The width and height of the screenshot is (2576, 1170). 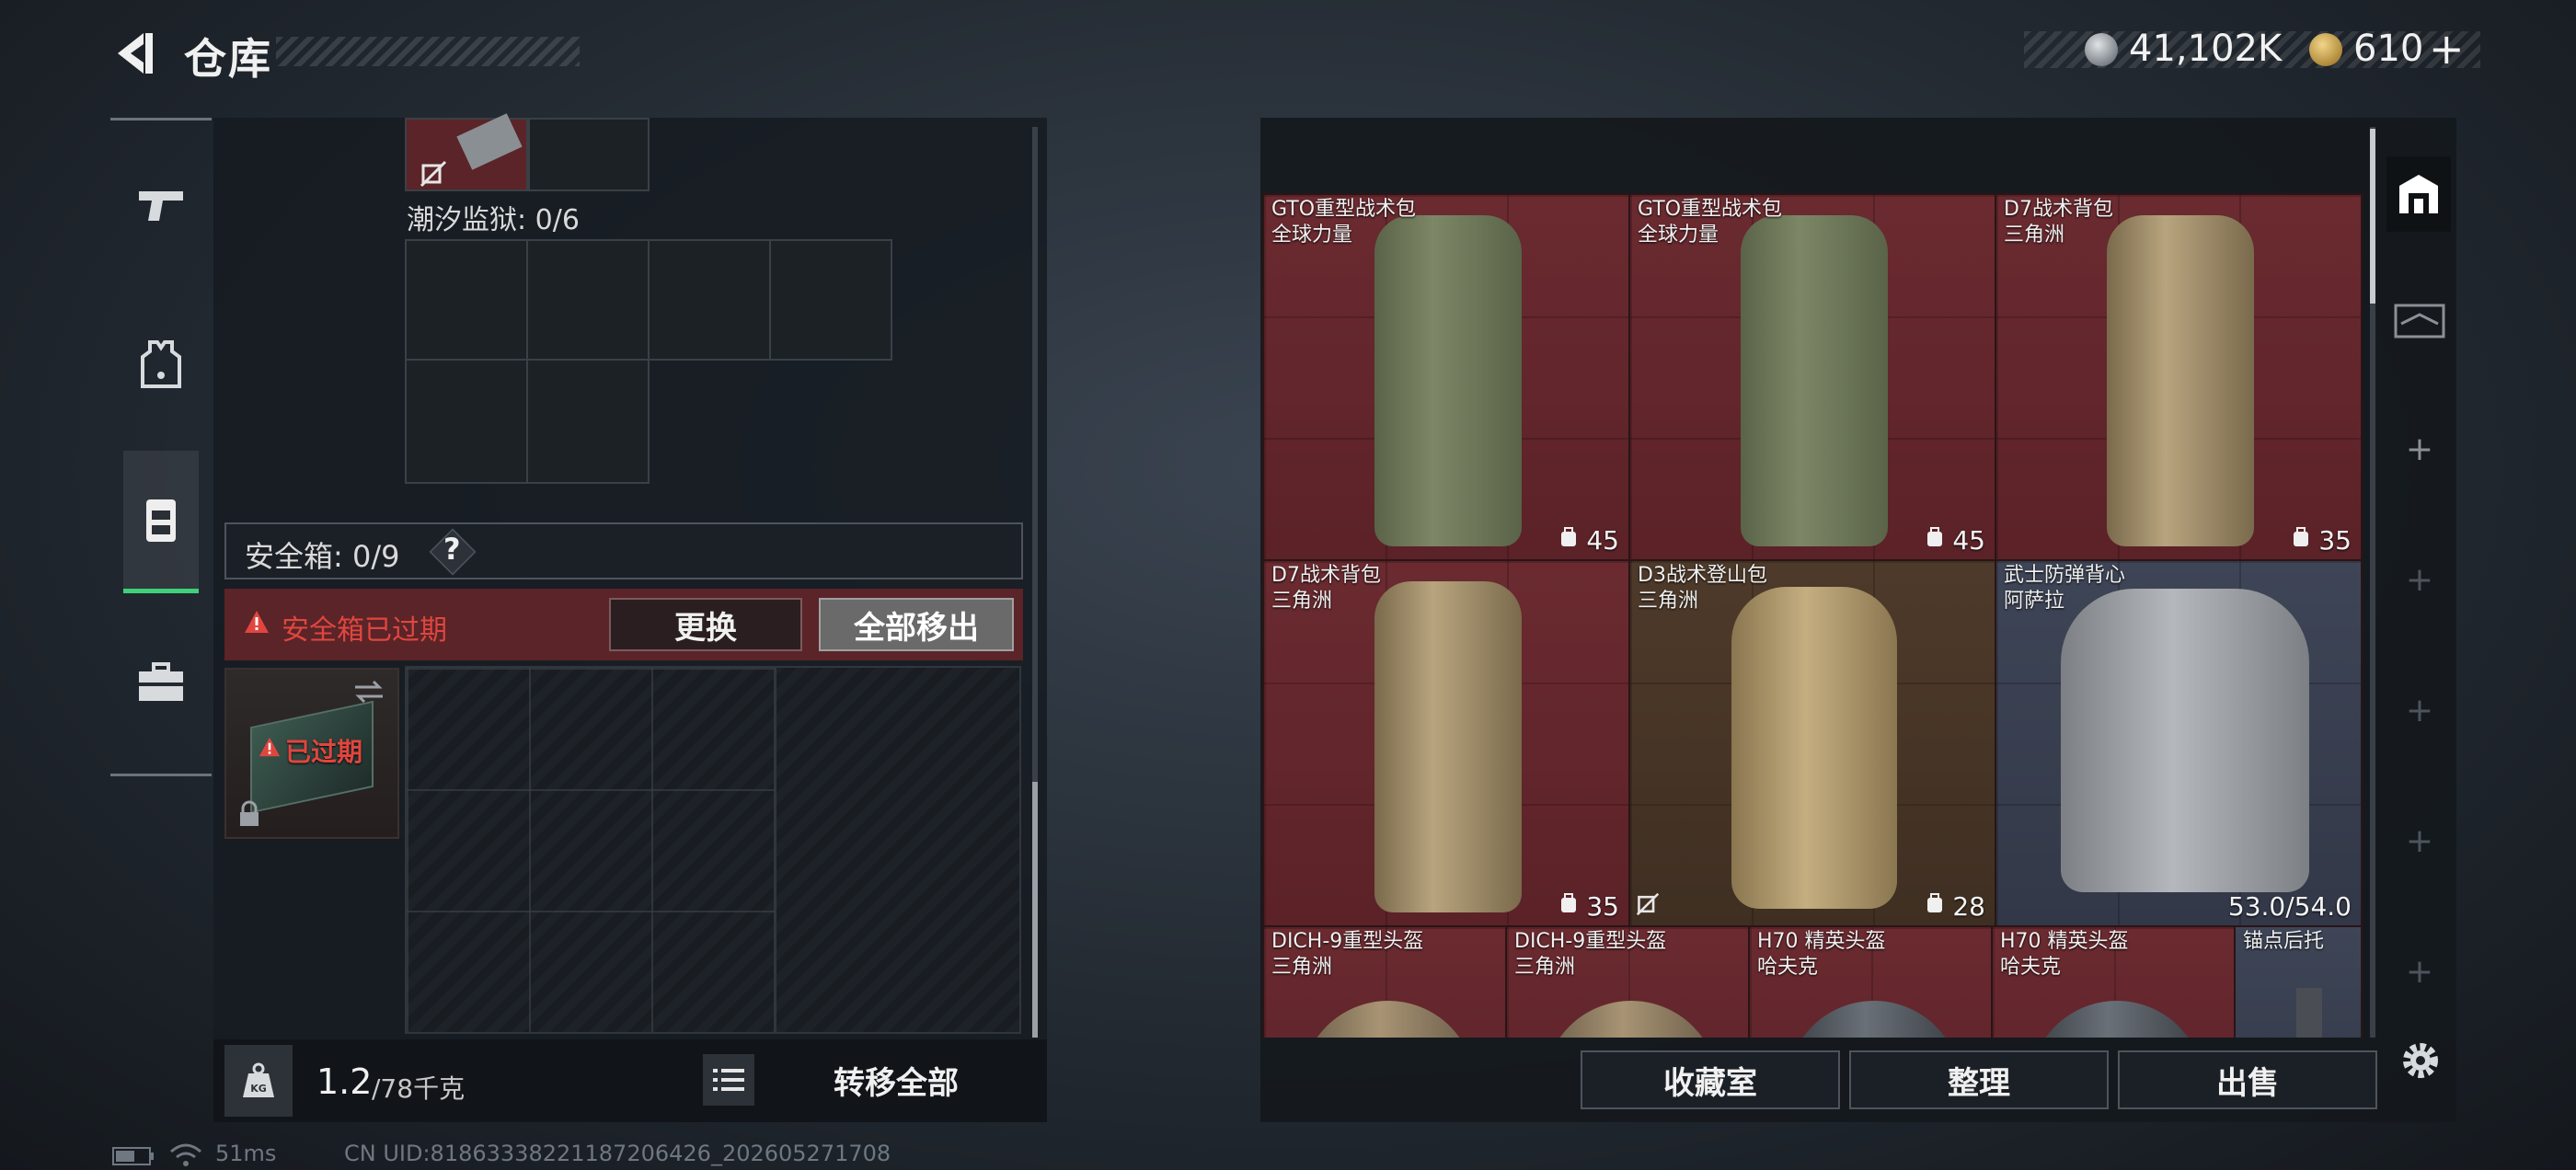 I want to click on safebox-grid, so click(x=713, y=850).